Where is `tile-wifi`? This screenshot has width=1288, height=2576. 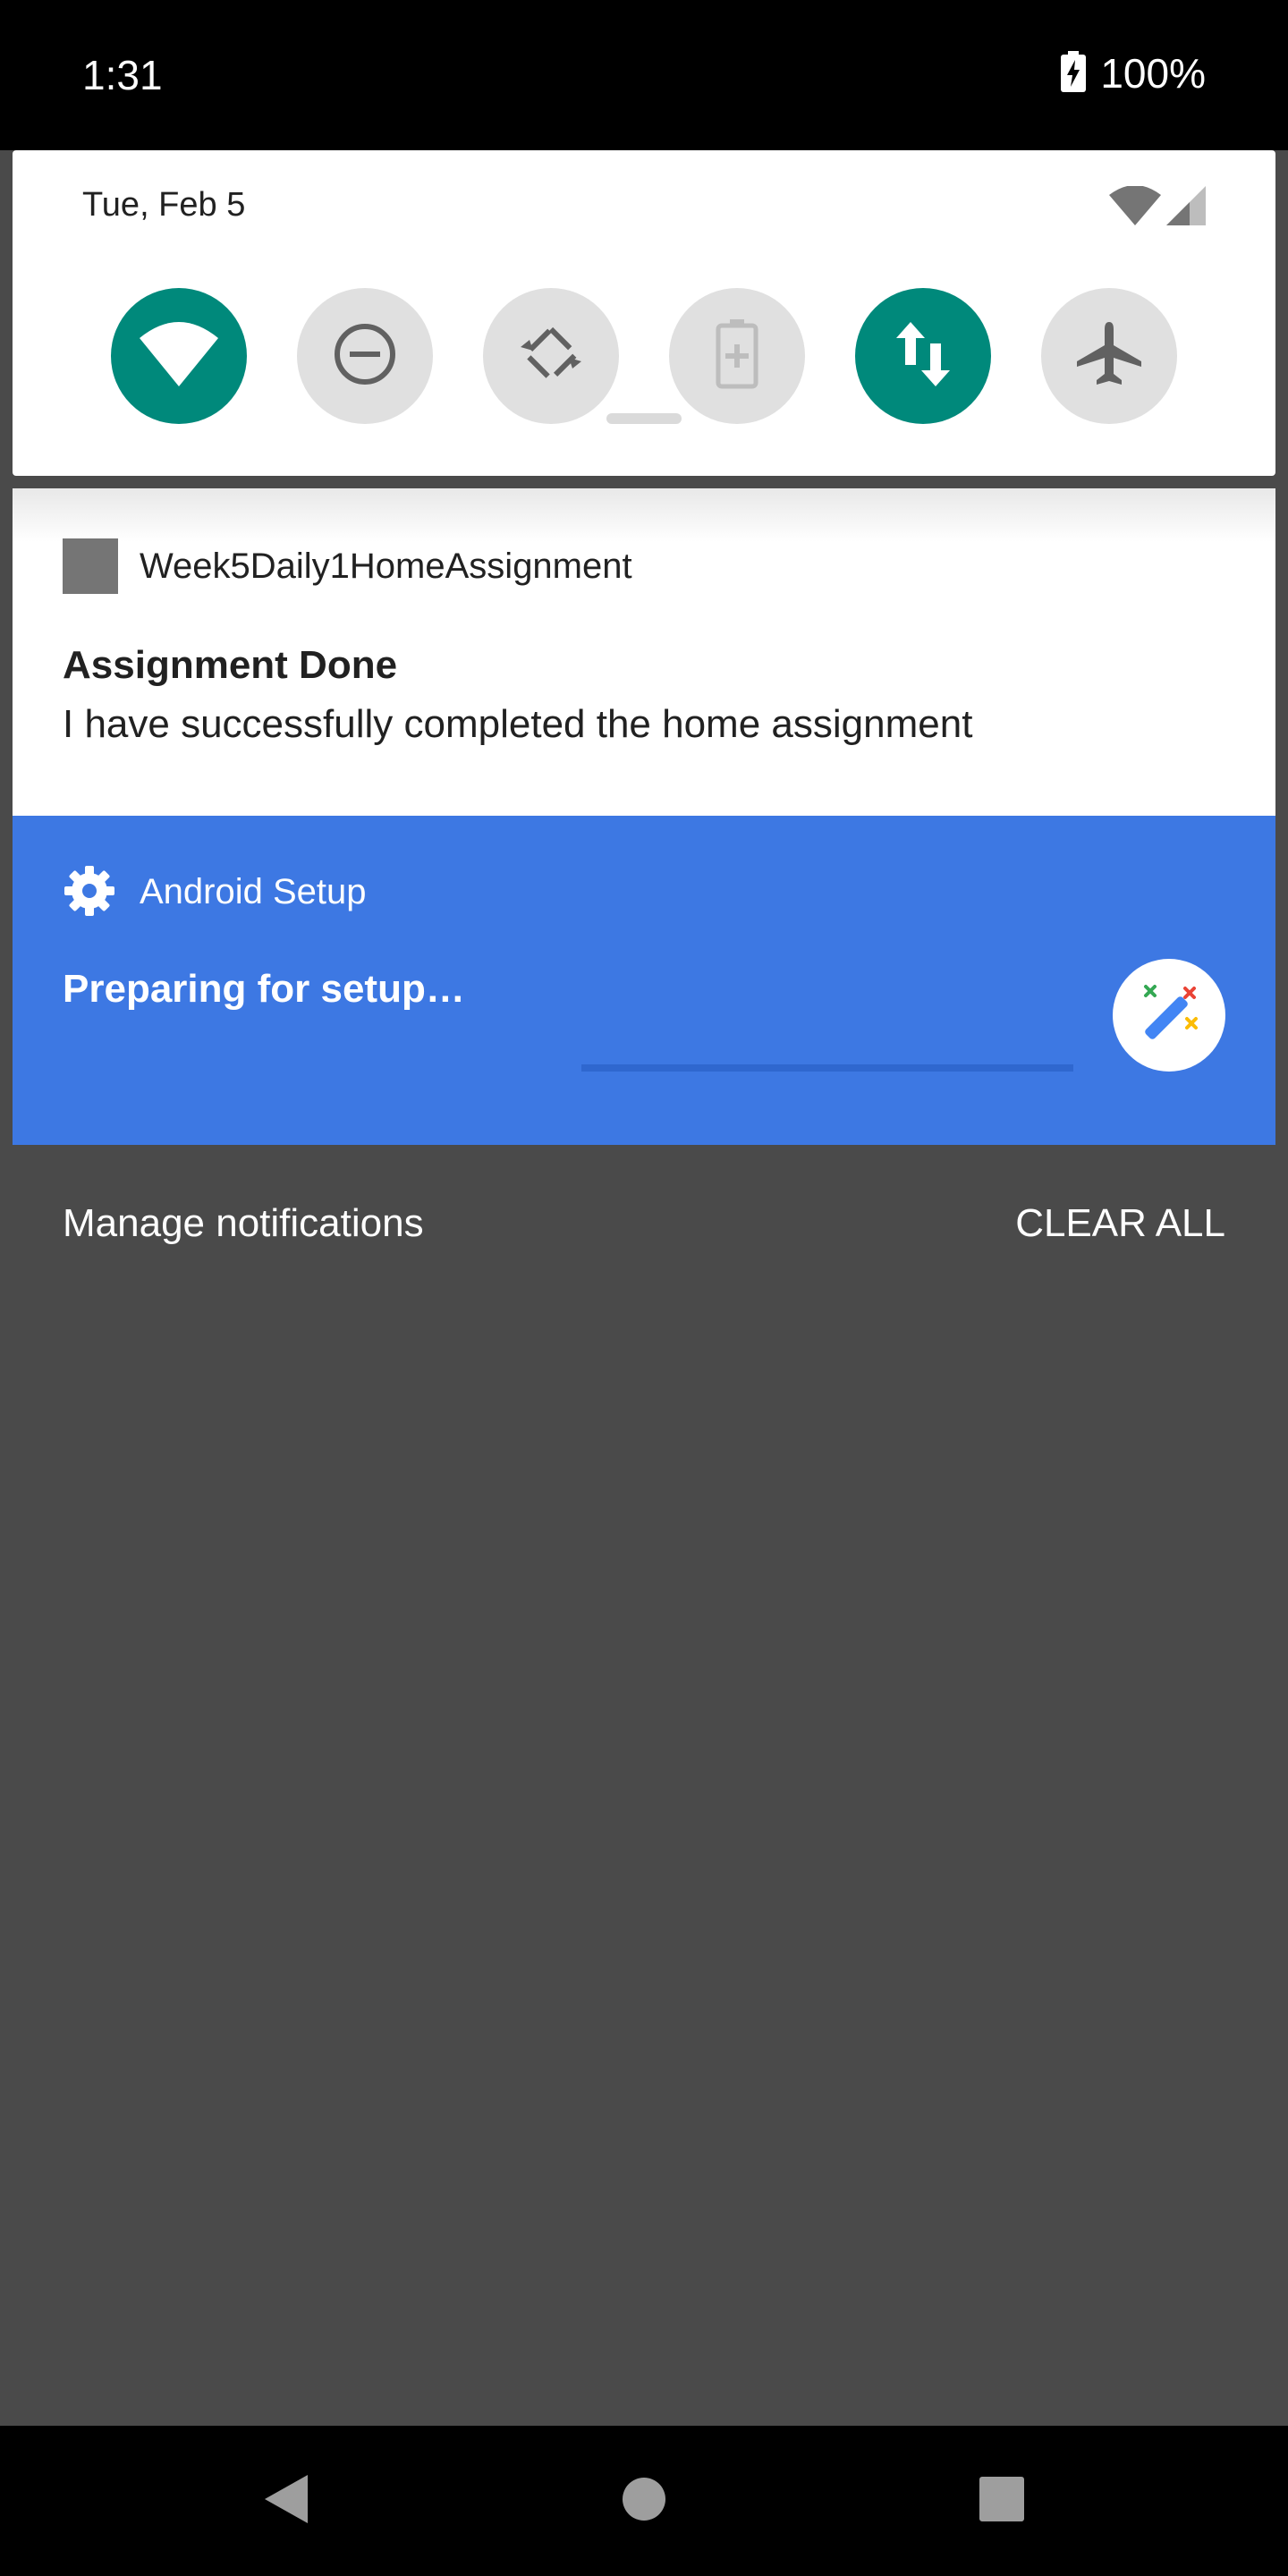 tile-wifi is located at coordinates (179, 356).